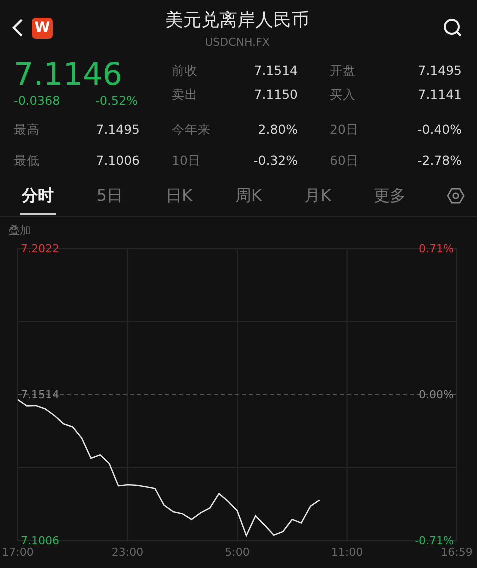 The image size is (477, 568). I want to click on overlay-label: 叠加, so click(238, 229).